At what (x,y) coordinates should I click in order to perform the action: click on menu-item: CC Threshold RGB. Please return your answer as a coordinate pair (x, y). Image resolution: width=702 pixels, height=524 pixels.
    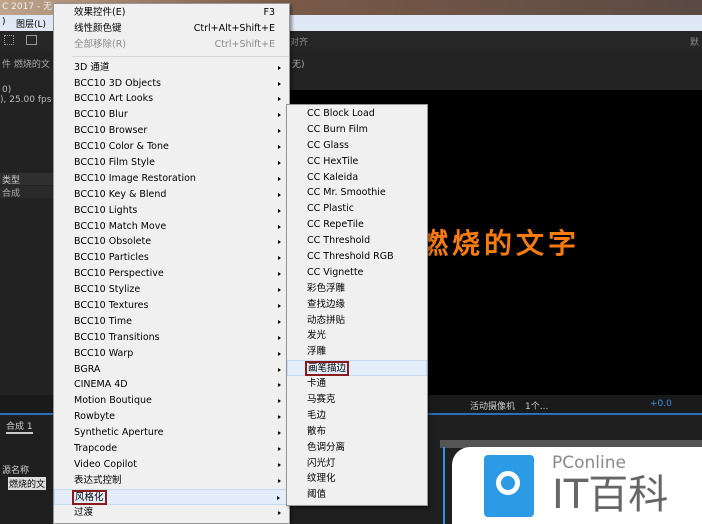
    Looking at the image, I should click on (357, 257).